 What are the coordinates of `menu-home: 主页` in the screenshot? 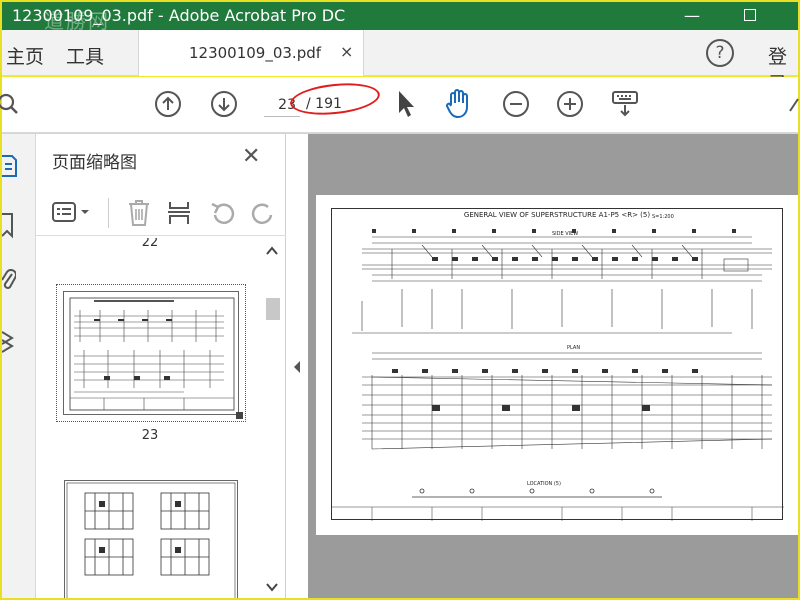 It's located at (25, 55).